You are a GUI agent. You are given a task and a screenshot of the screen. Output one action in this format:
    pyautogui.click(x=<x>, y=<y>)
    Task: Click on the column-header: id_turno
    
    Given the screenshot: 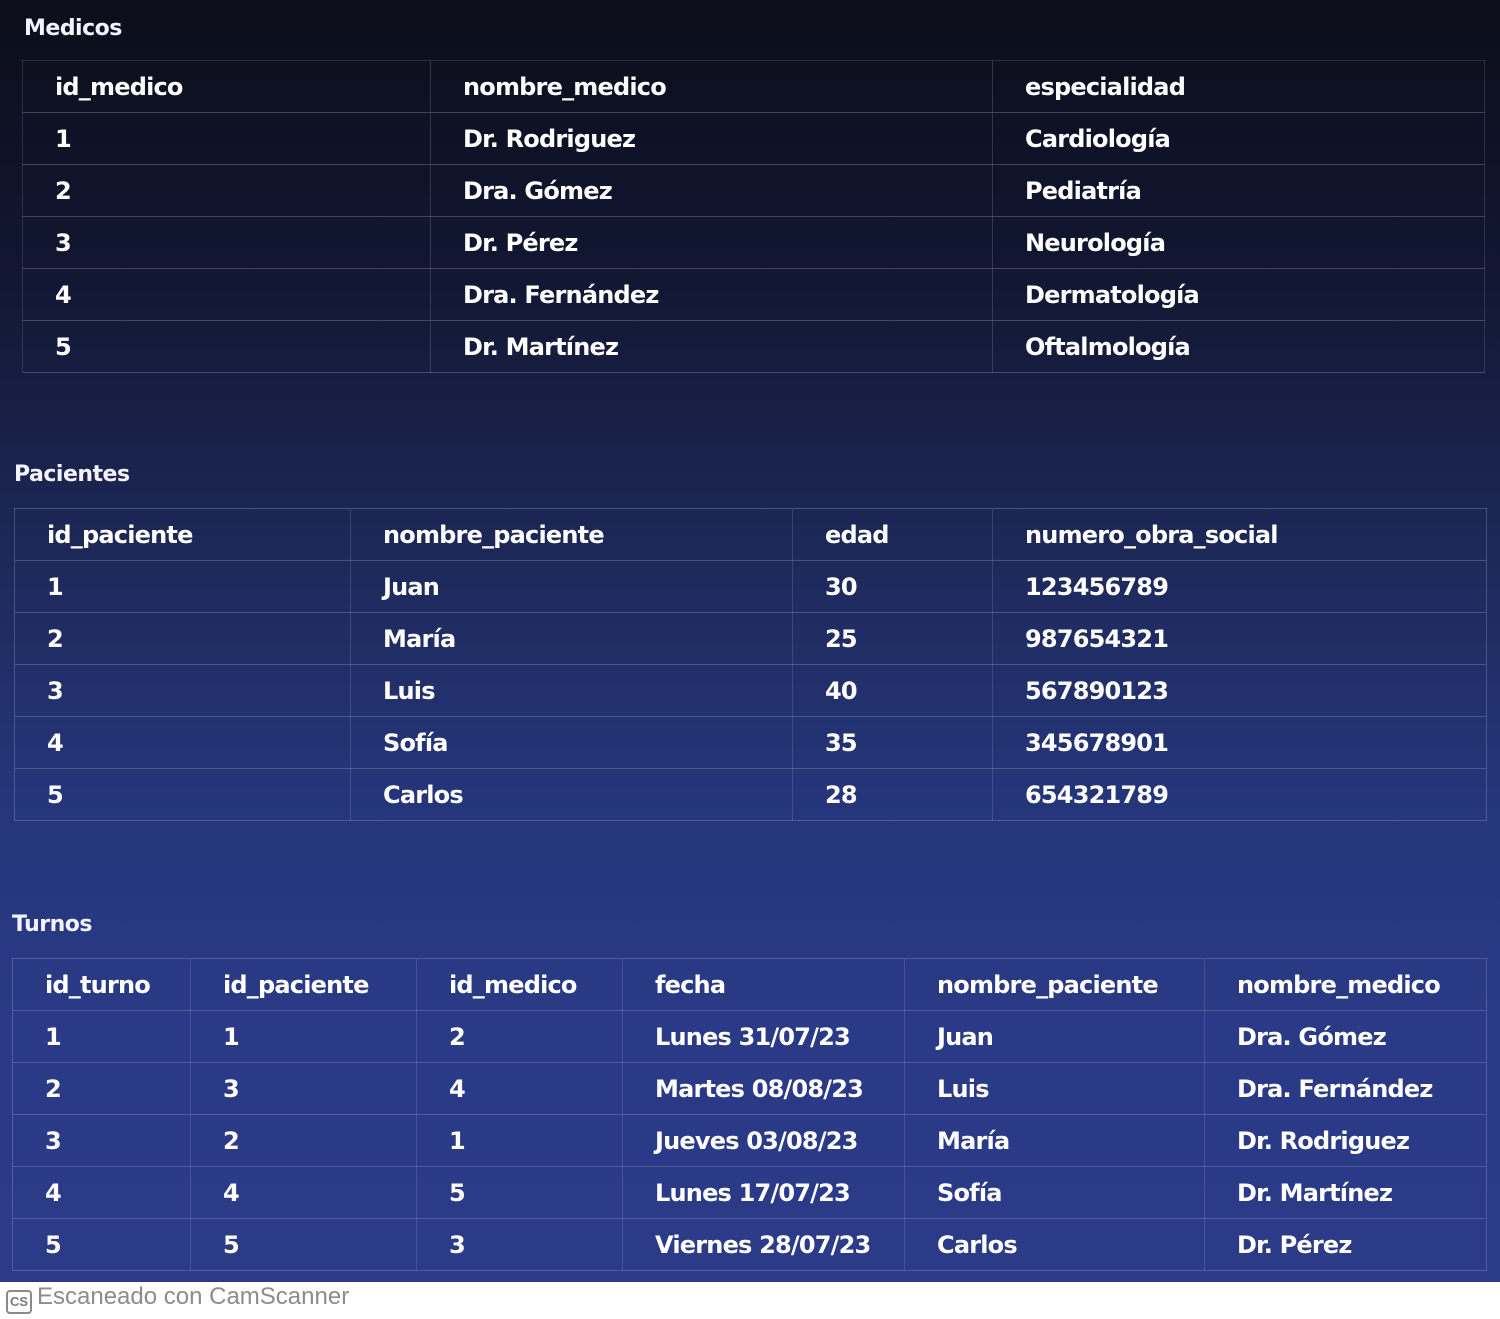 What is the action you would take?
    pyautogui.click(x=101, y=984)
    